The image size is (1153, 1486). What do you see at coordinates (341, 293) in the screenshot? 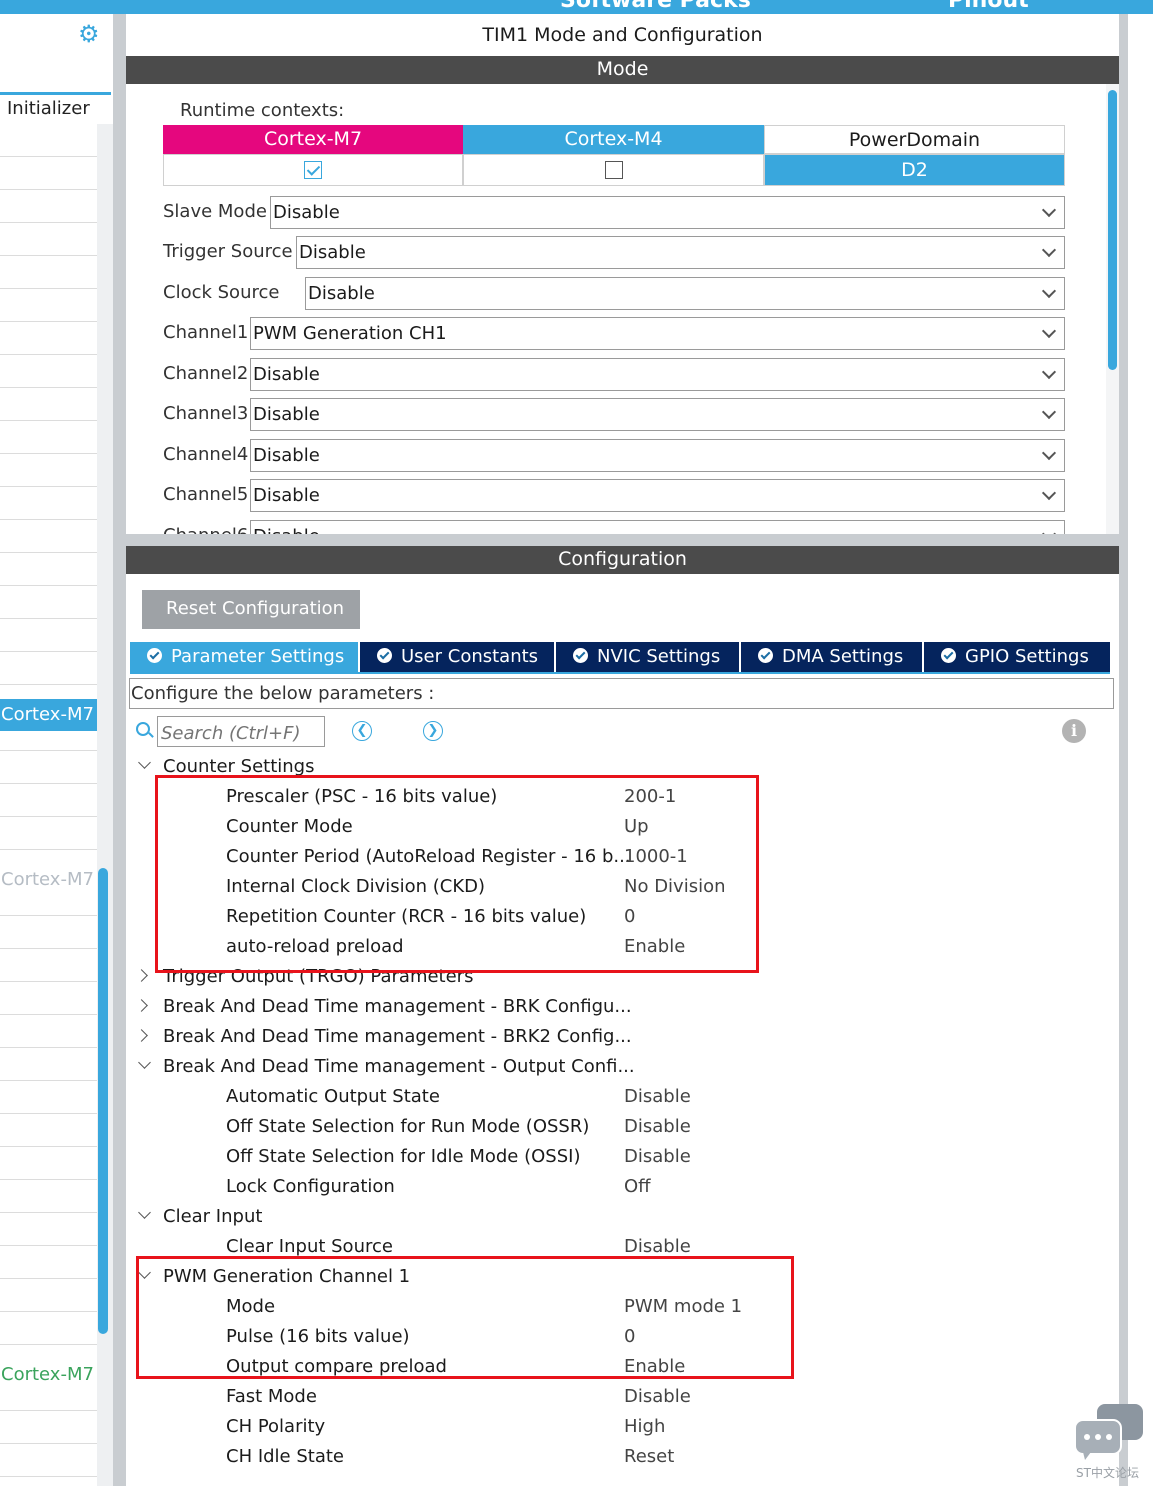
I see `clock-source-value: Disable` at bounding box center [341, 293].